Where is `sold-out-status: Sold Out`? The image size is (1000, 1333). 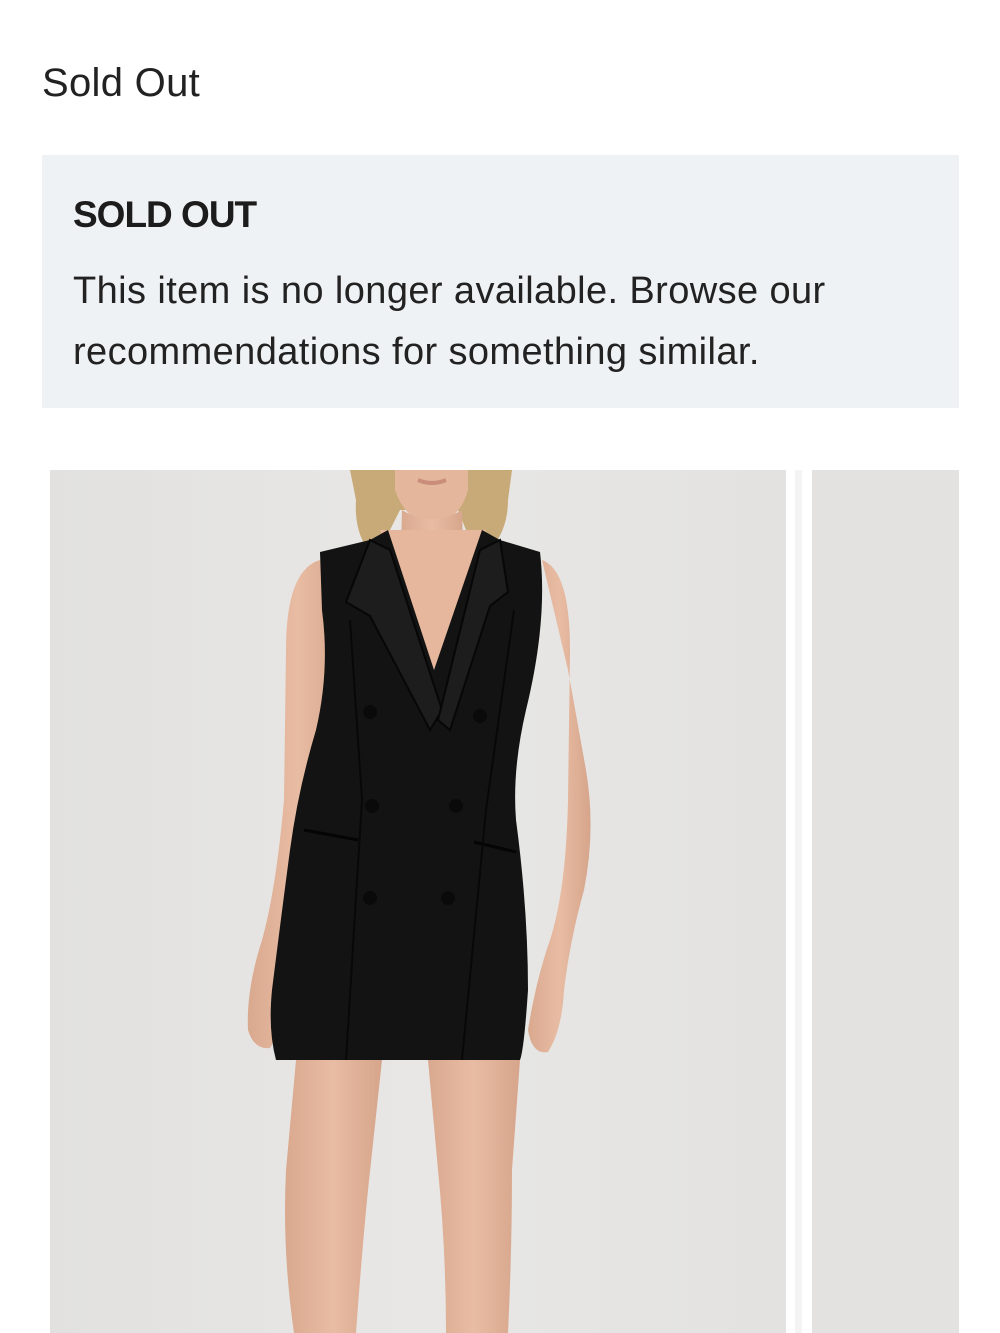
sold-out-status: Sold Out is located at coordinates (121, 83).